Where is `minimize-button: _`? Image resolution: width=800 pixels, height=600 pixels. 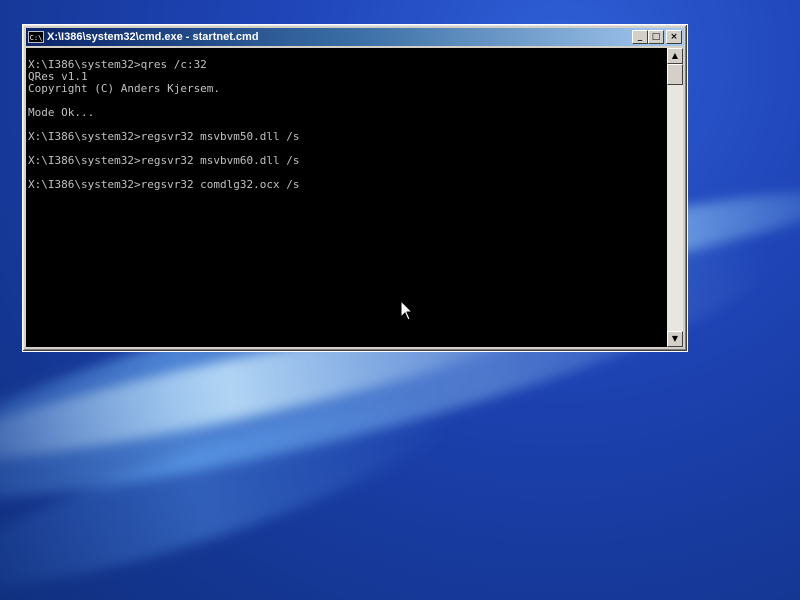
minimize-button: _ is located at coordinates (640, 37).